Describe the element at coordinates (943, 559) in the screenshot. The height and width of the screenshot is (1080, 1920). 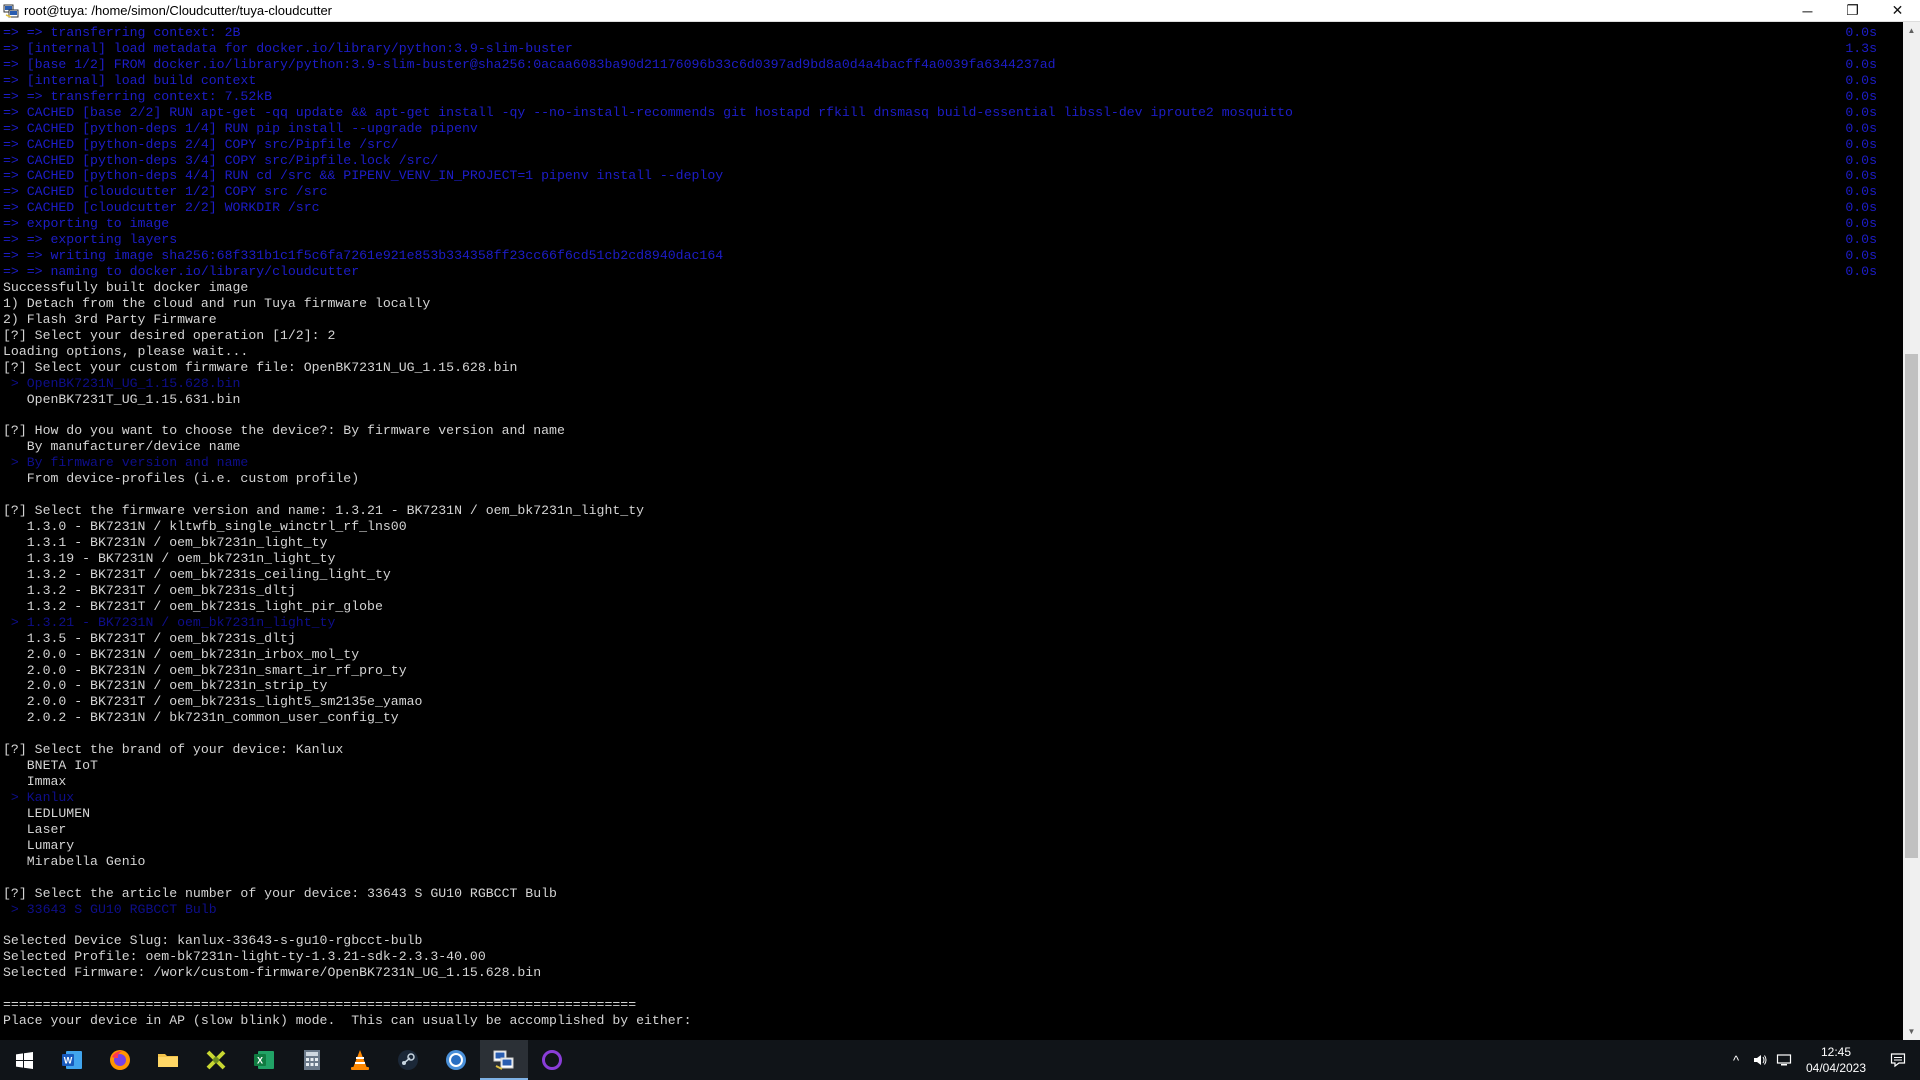
I see `terminal-line: 1.3.19 - BK7231N / oem_bk7231n_light_ty` at that location.